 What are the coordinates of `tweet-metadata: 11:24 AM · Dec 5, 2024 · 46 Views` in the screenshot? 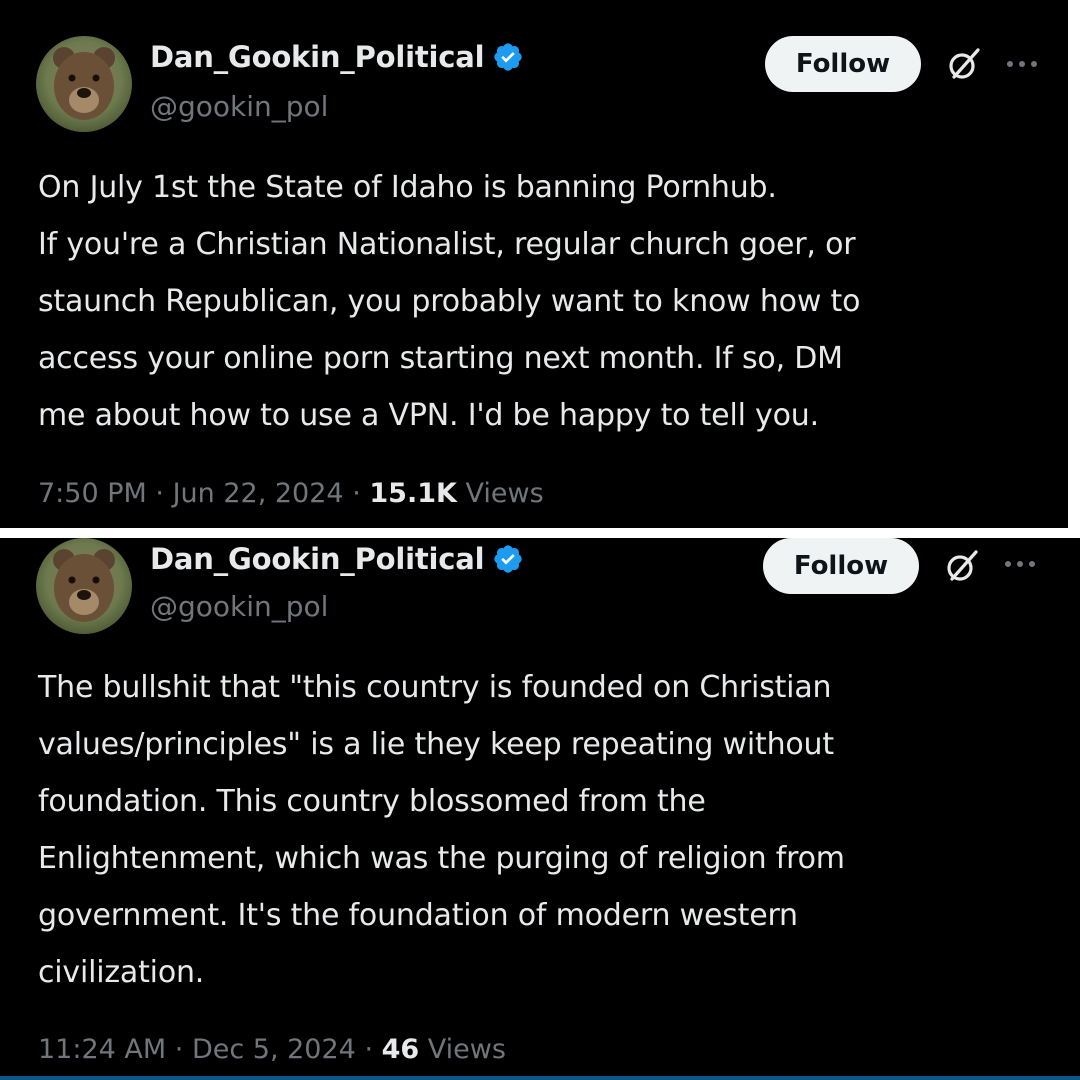 It's located at (272, 1049).